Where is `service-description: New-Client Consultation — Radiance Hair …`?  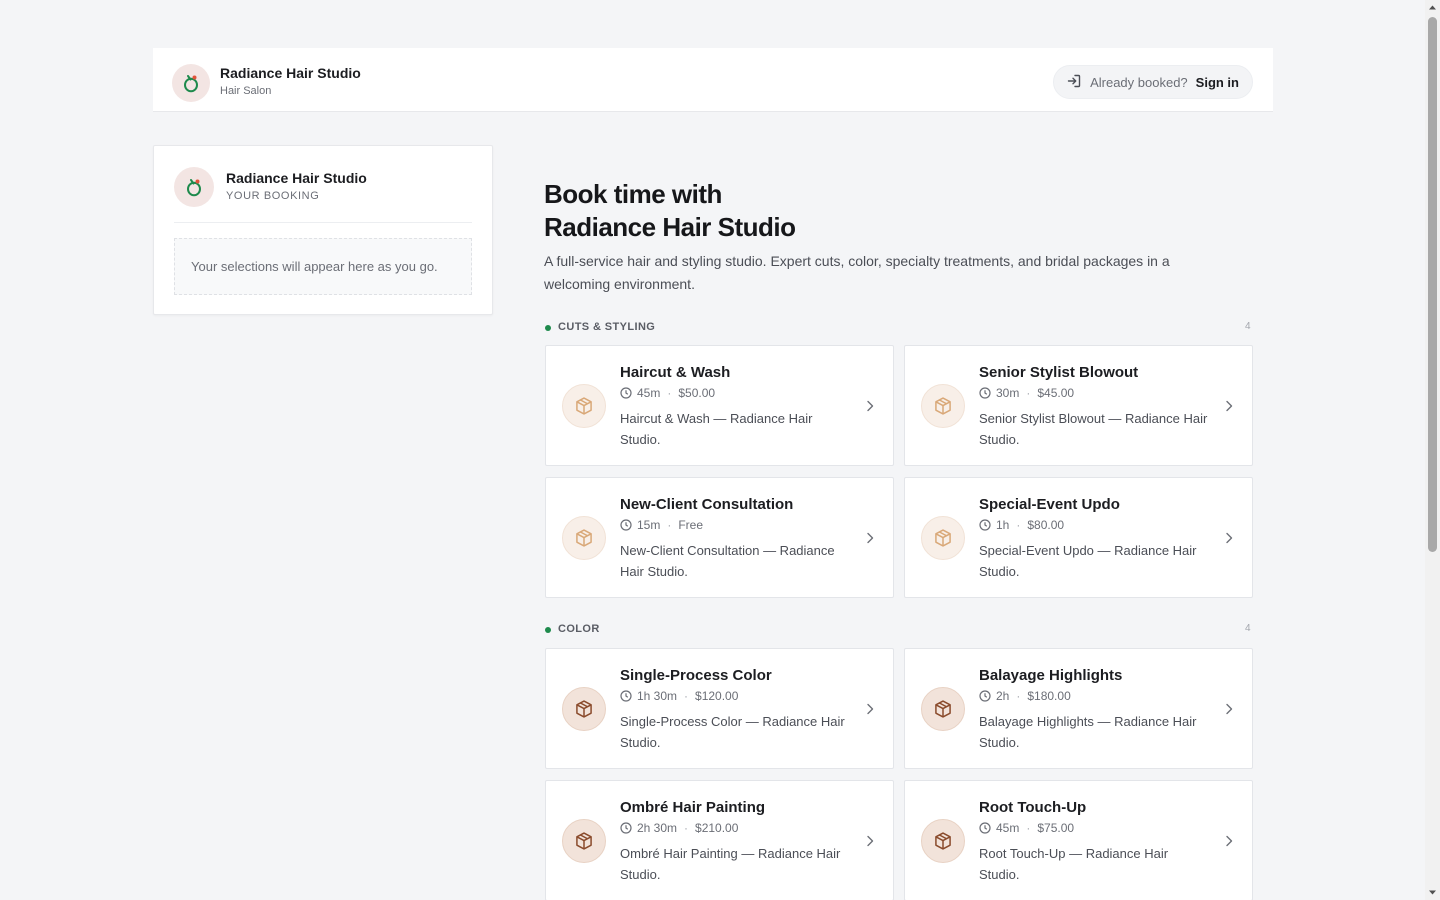 service-description: New-Client Consultation — Radiance Hair … is located at coordinates (727, 561).